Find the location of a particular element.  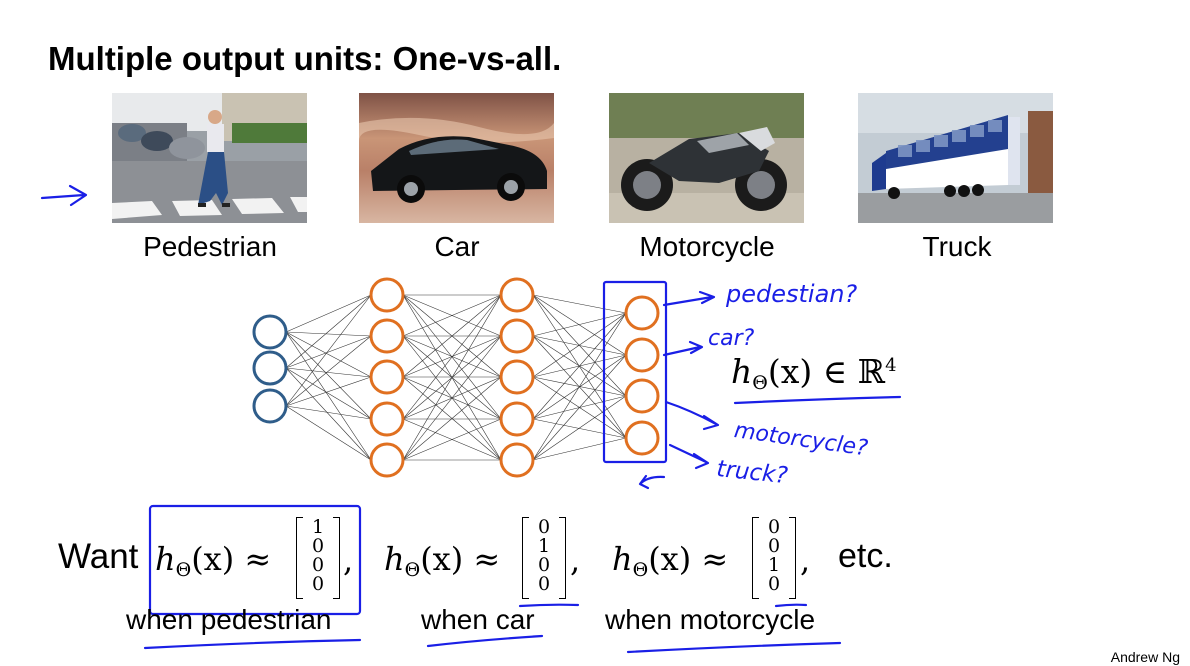

hypothesis-underline is located at coordinates (817, 400).